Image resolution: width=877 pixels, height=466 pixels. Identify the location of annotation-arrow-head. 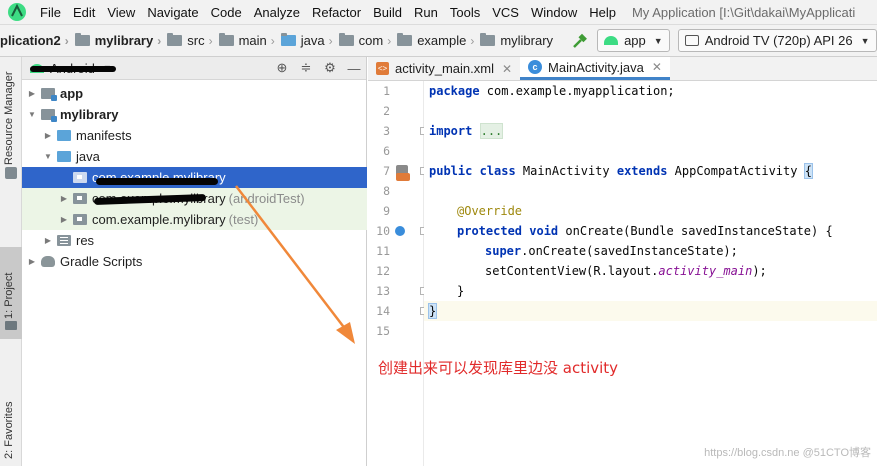
(345, 333).